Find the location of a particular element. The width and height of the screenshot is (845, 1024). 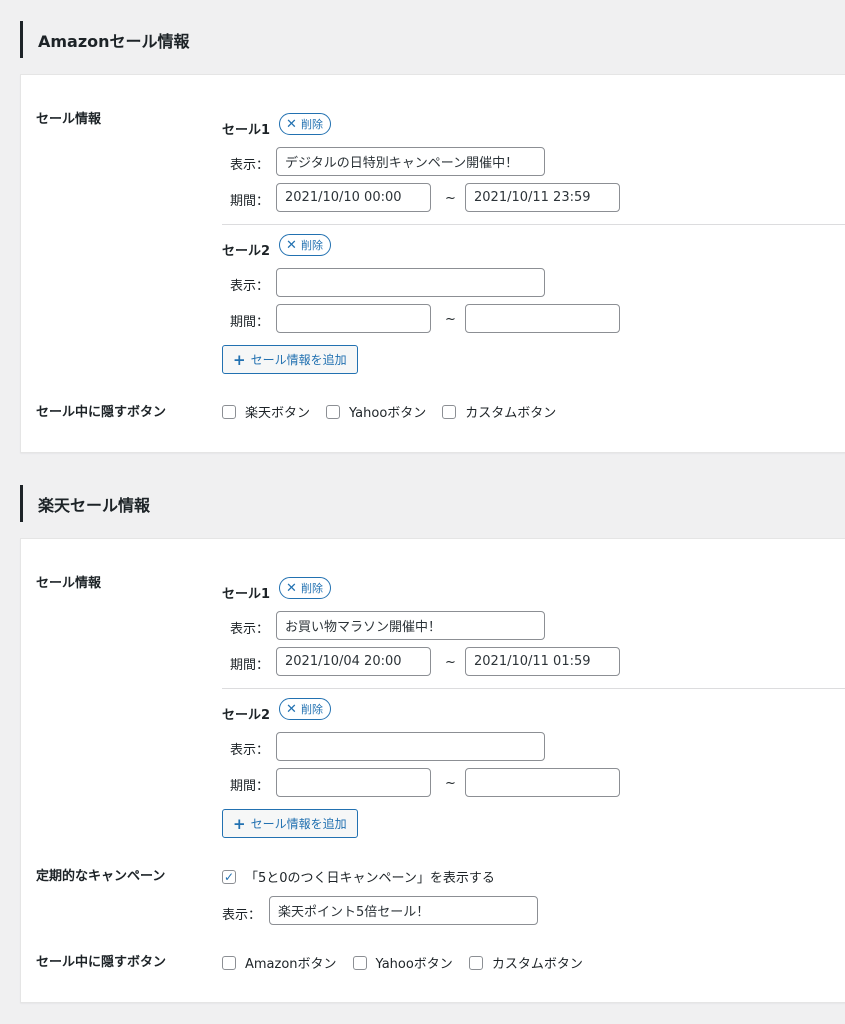

amazon-section-title: Amazonセール情報 is located at coordinates (105, 39).